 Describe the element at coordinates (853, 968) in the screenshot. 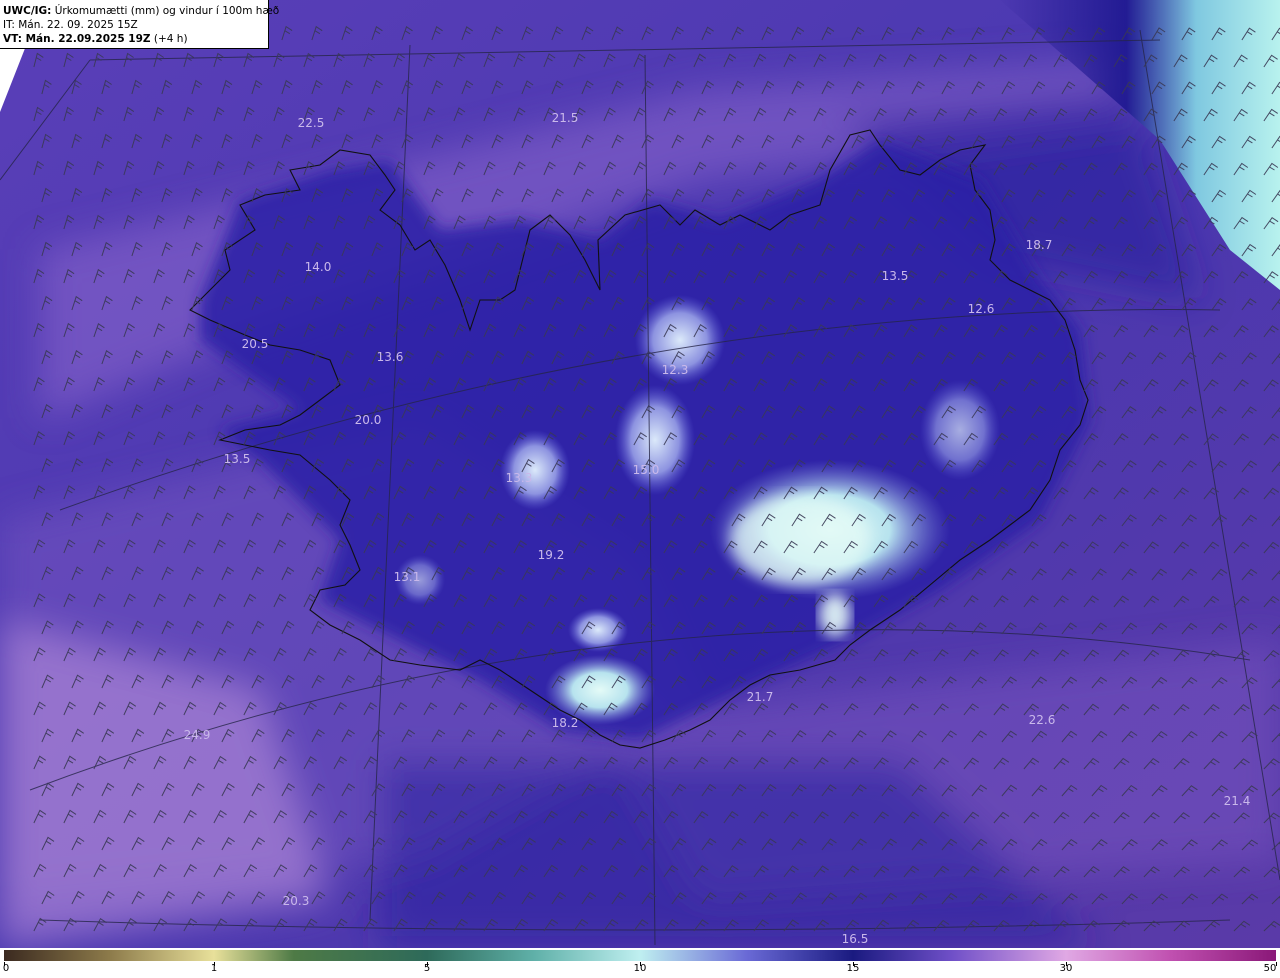

I see `colorbar-tick-label: 15` at that location.